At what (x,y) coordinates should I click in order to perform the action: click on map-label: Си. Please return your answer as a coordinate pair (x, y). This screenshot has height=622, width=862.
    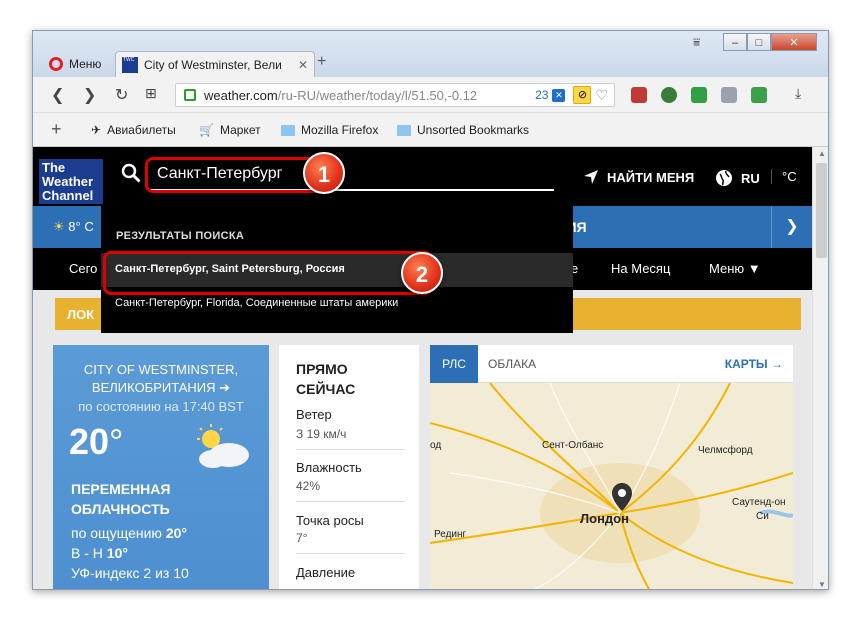
    Looking at the image, I should click on (762, 516).